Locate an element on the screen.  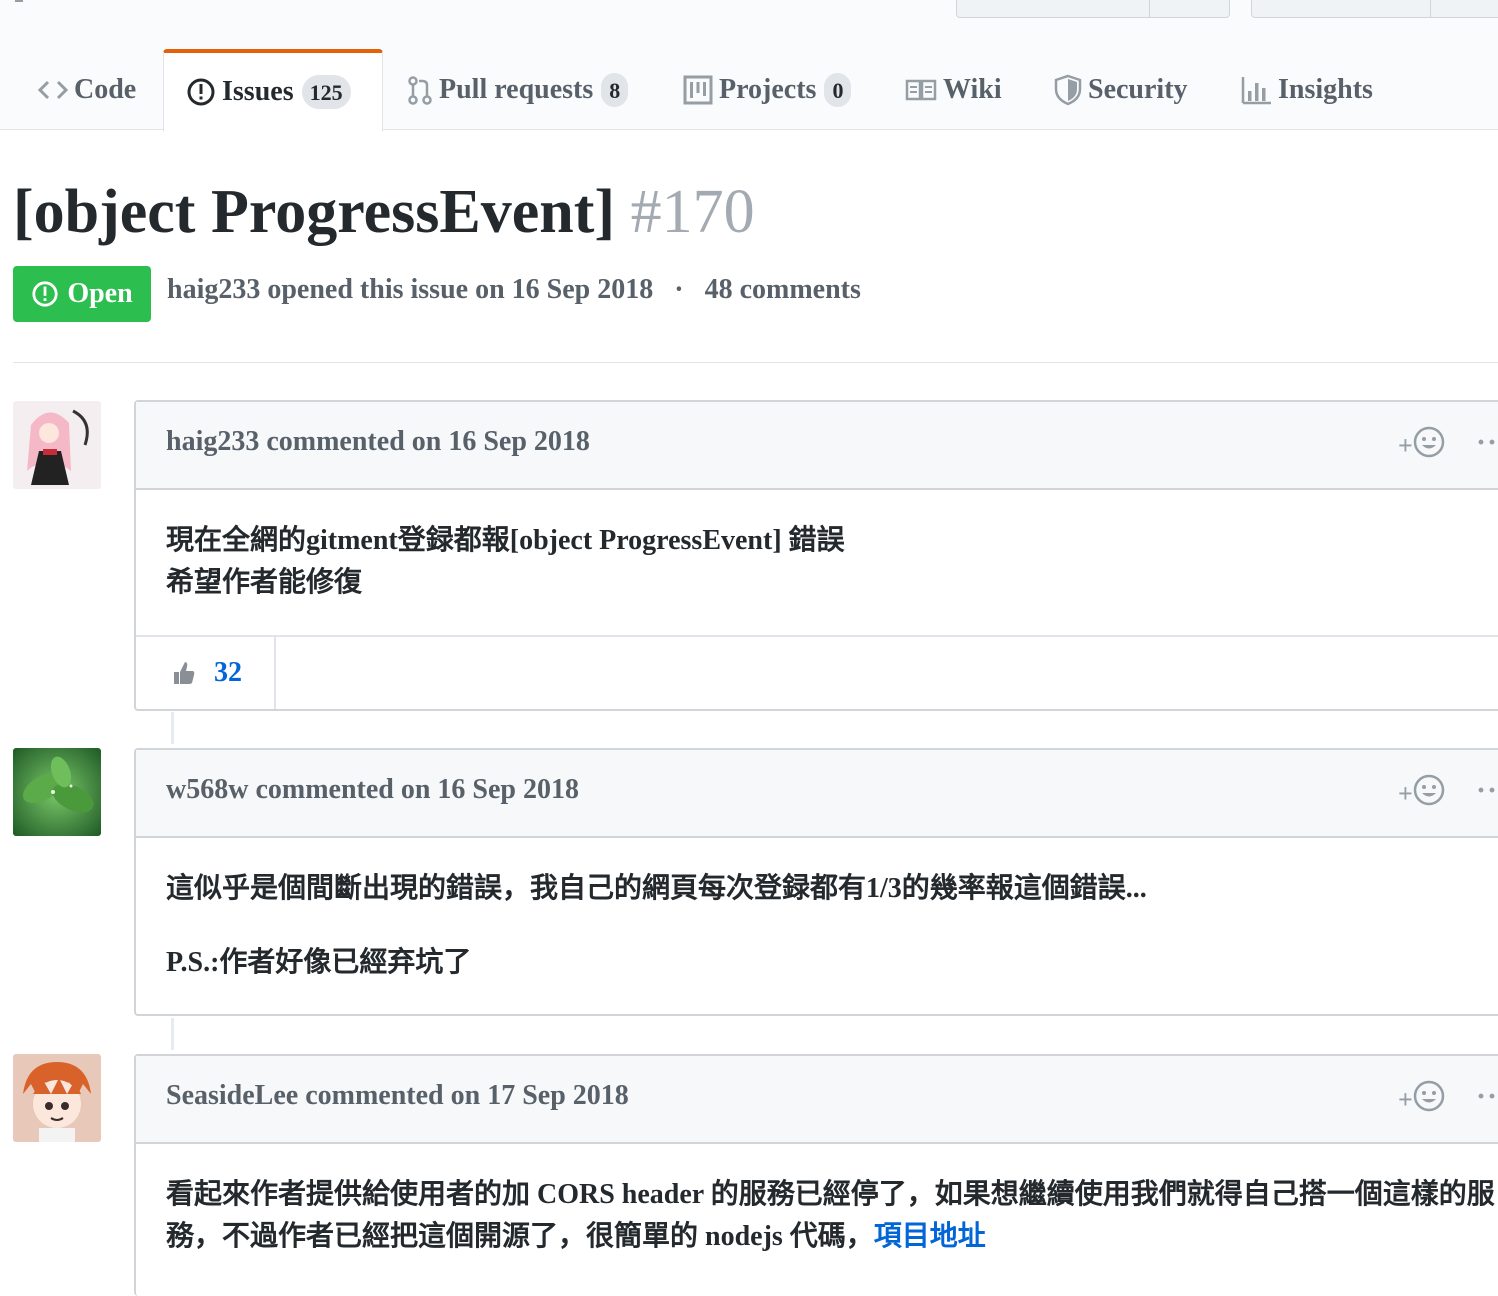
state-label: Open is located at coordinates (100, 293).